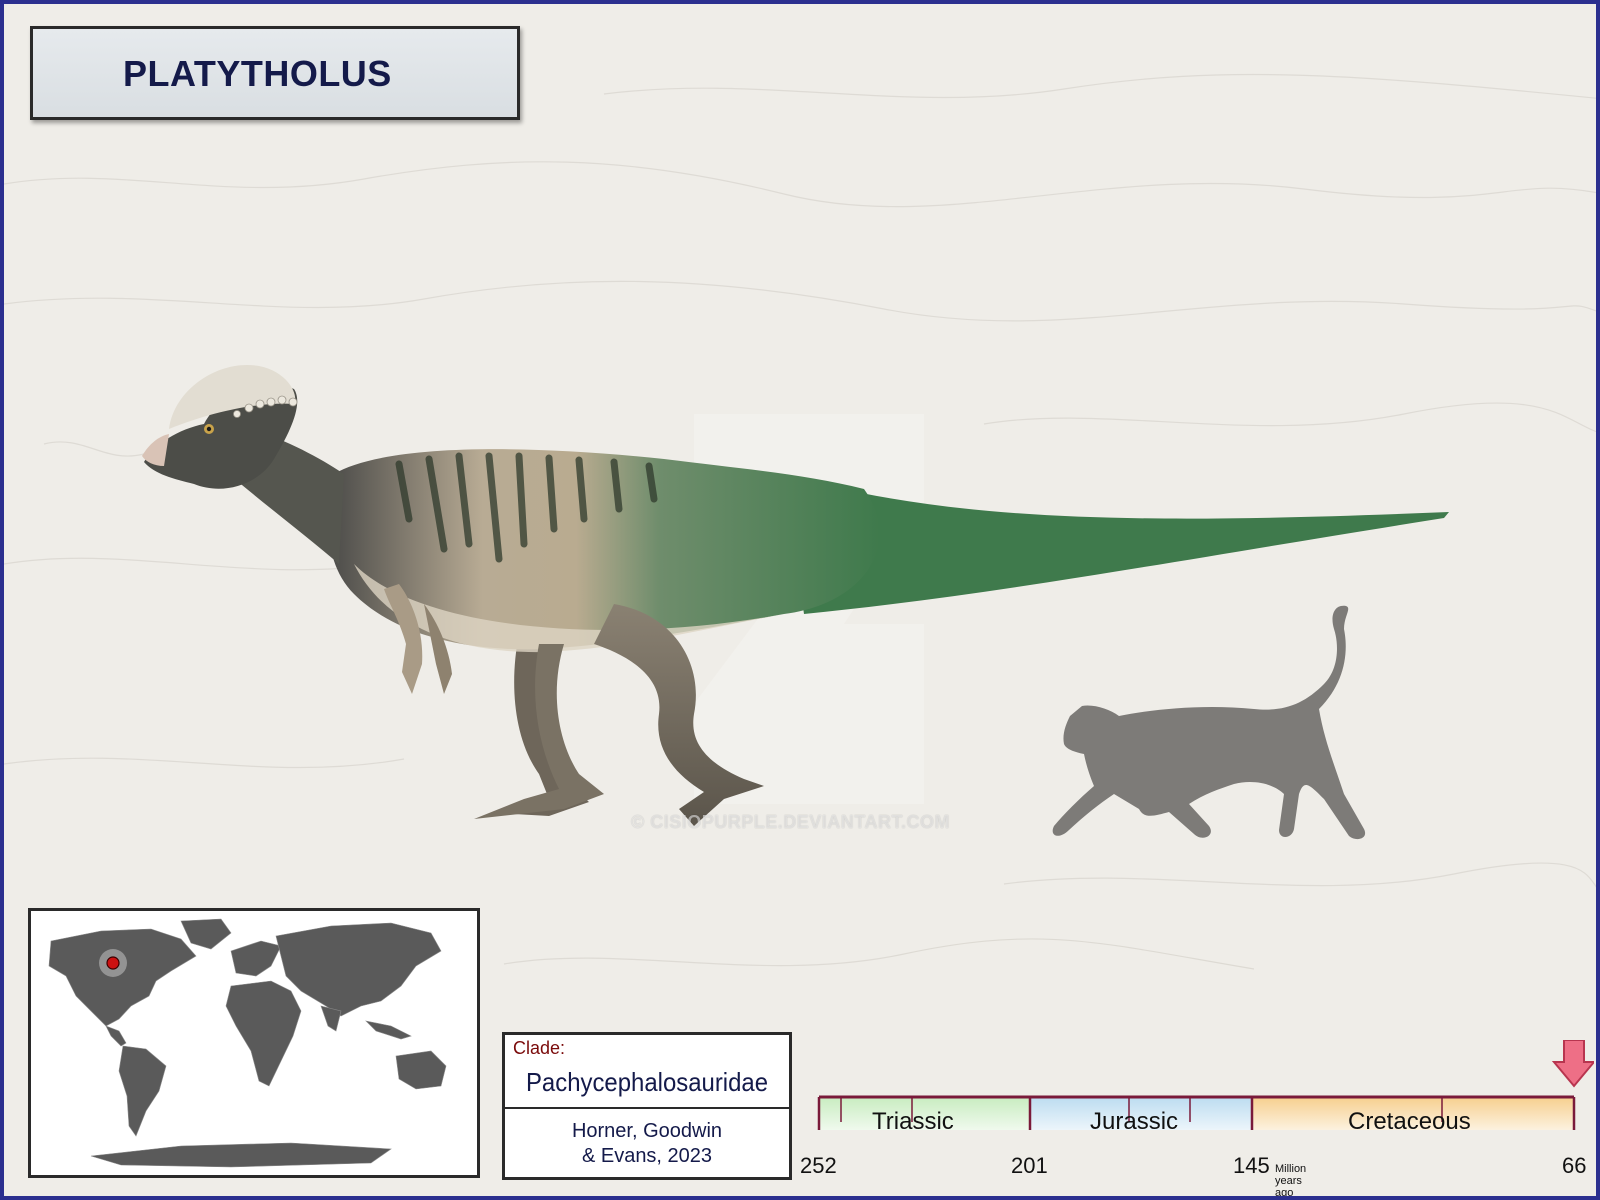 This screenshot has height=1200, width=1600. I want to click on clade-name: Pachycephalosauridae, so click(647, 1082).